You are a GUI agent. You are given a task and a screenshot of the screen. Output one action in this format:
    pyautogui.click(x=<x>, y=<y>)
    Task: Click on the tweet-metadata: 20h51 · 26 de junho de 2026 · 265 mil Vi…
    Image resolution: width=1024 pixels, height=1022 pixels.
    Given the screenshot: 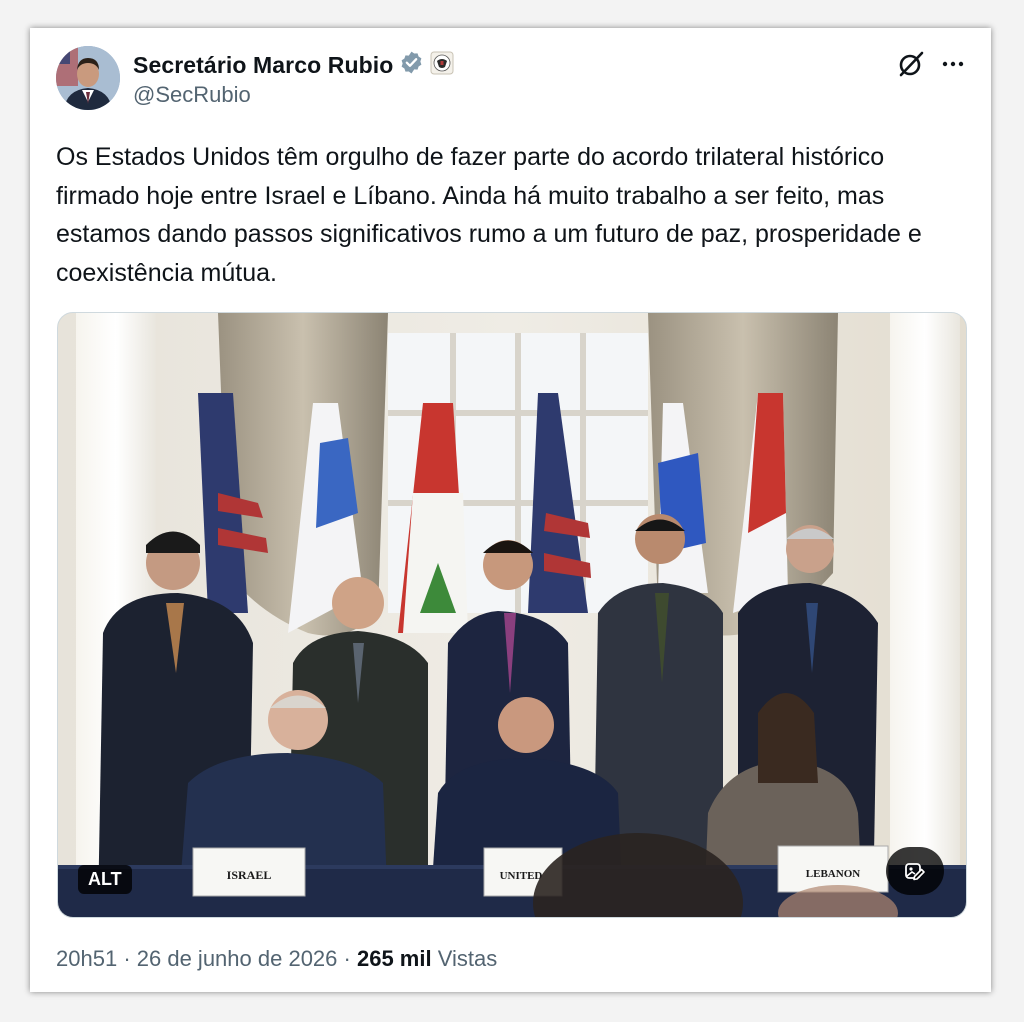 What is the action you would take?
    pyautogui.click(x=276, y=959)
    